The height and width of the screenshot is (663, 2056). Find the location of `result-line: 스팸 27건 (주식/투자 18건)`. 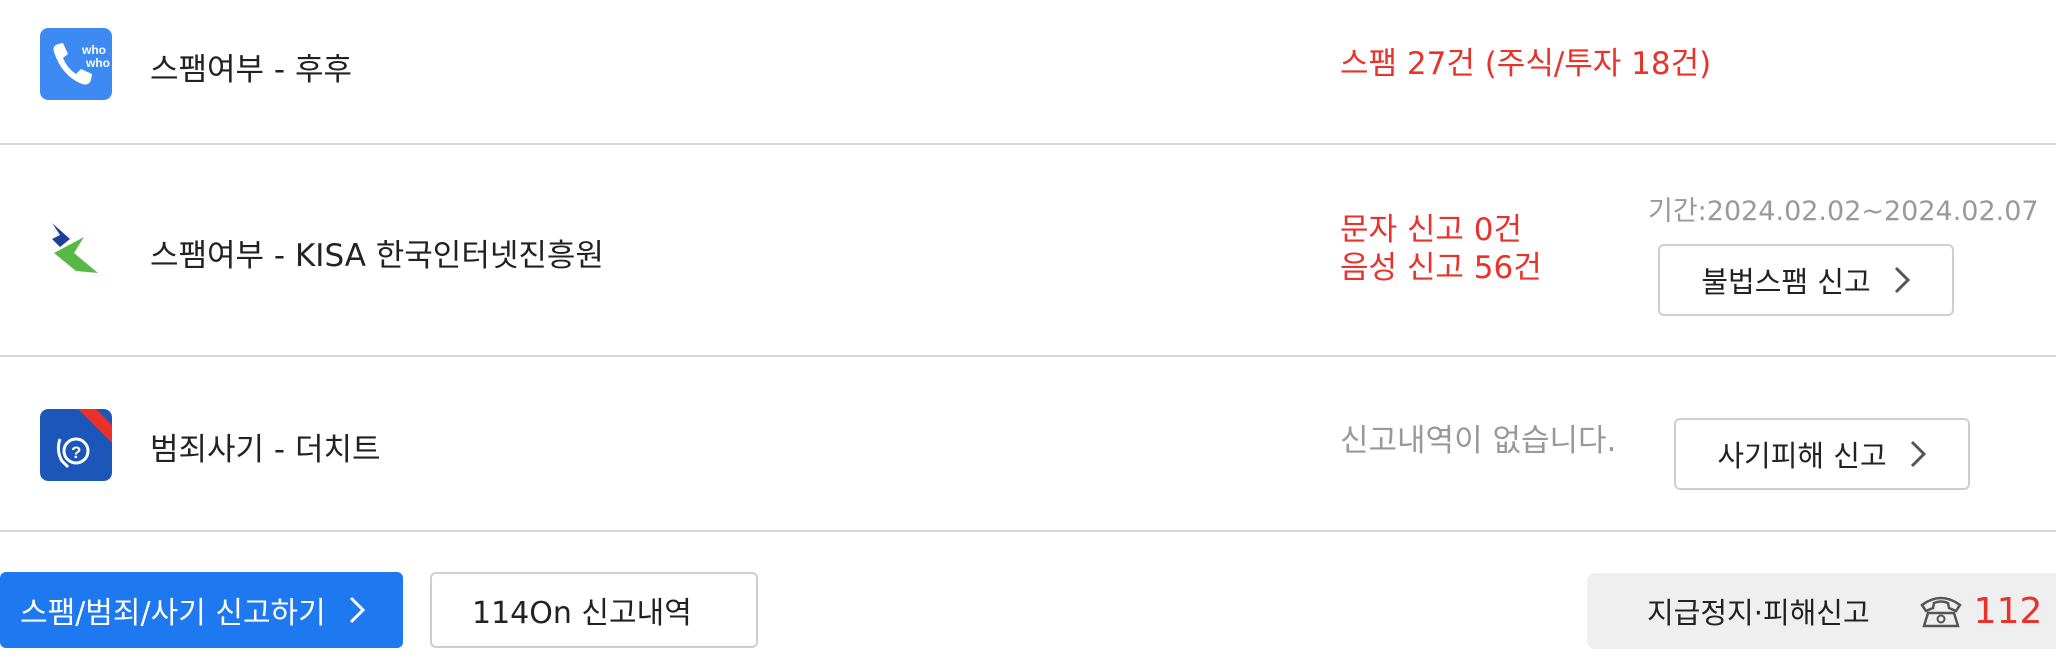

result-line: 스팸 27건 (주식/투자 18건) is located at coordinates (1526, 64).